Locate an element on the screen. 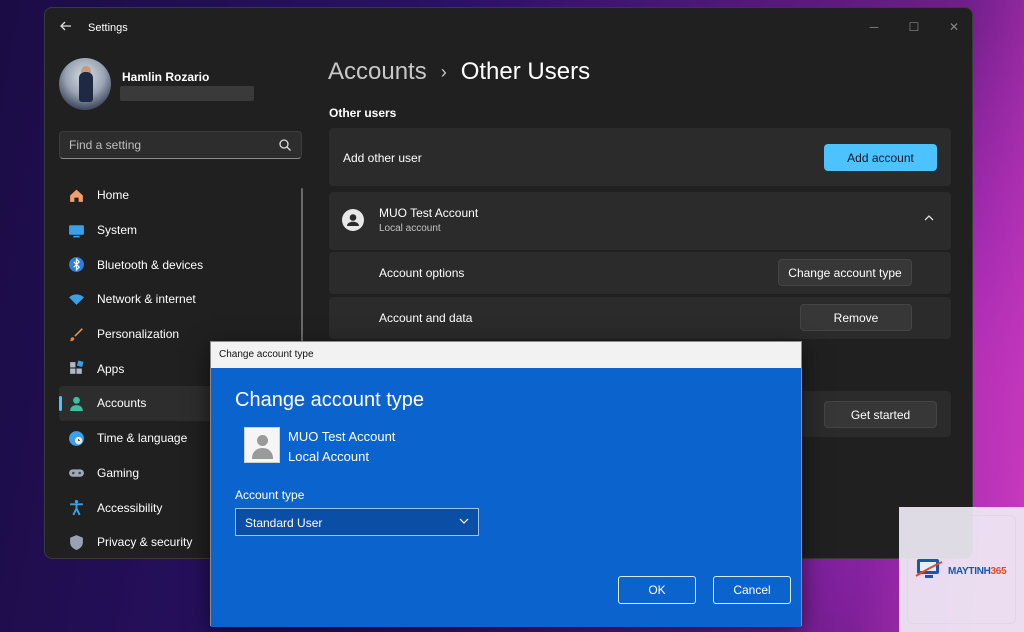 The height and width of the screenshot is (632, 1024). chevron-down-icon is located at coordinates (464, 521).